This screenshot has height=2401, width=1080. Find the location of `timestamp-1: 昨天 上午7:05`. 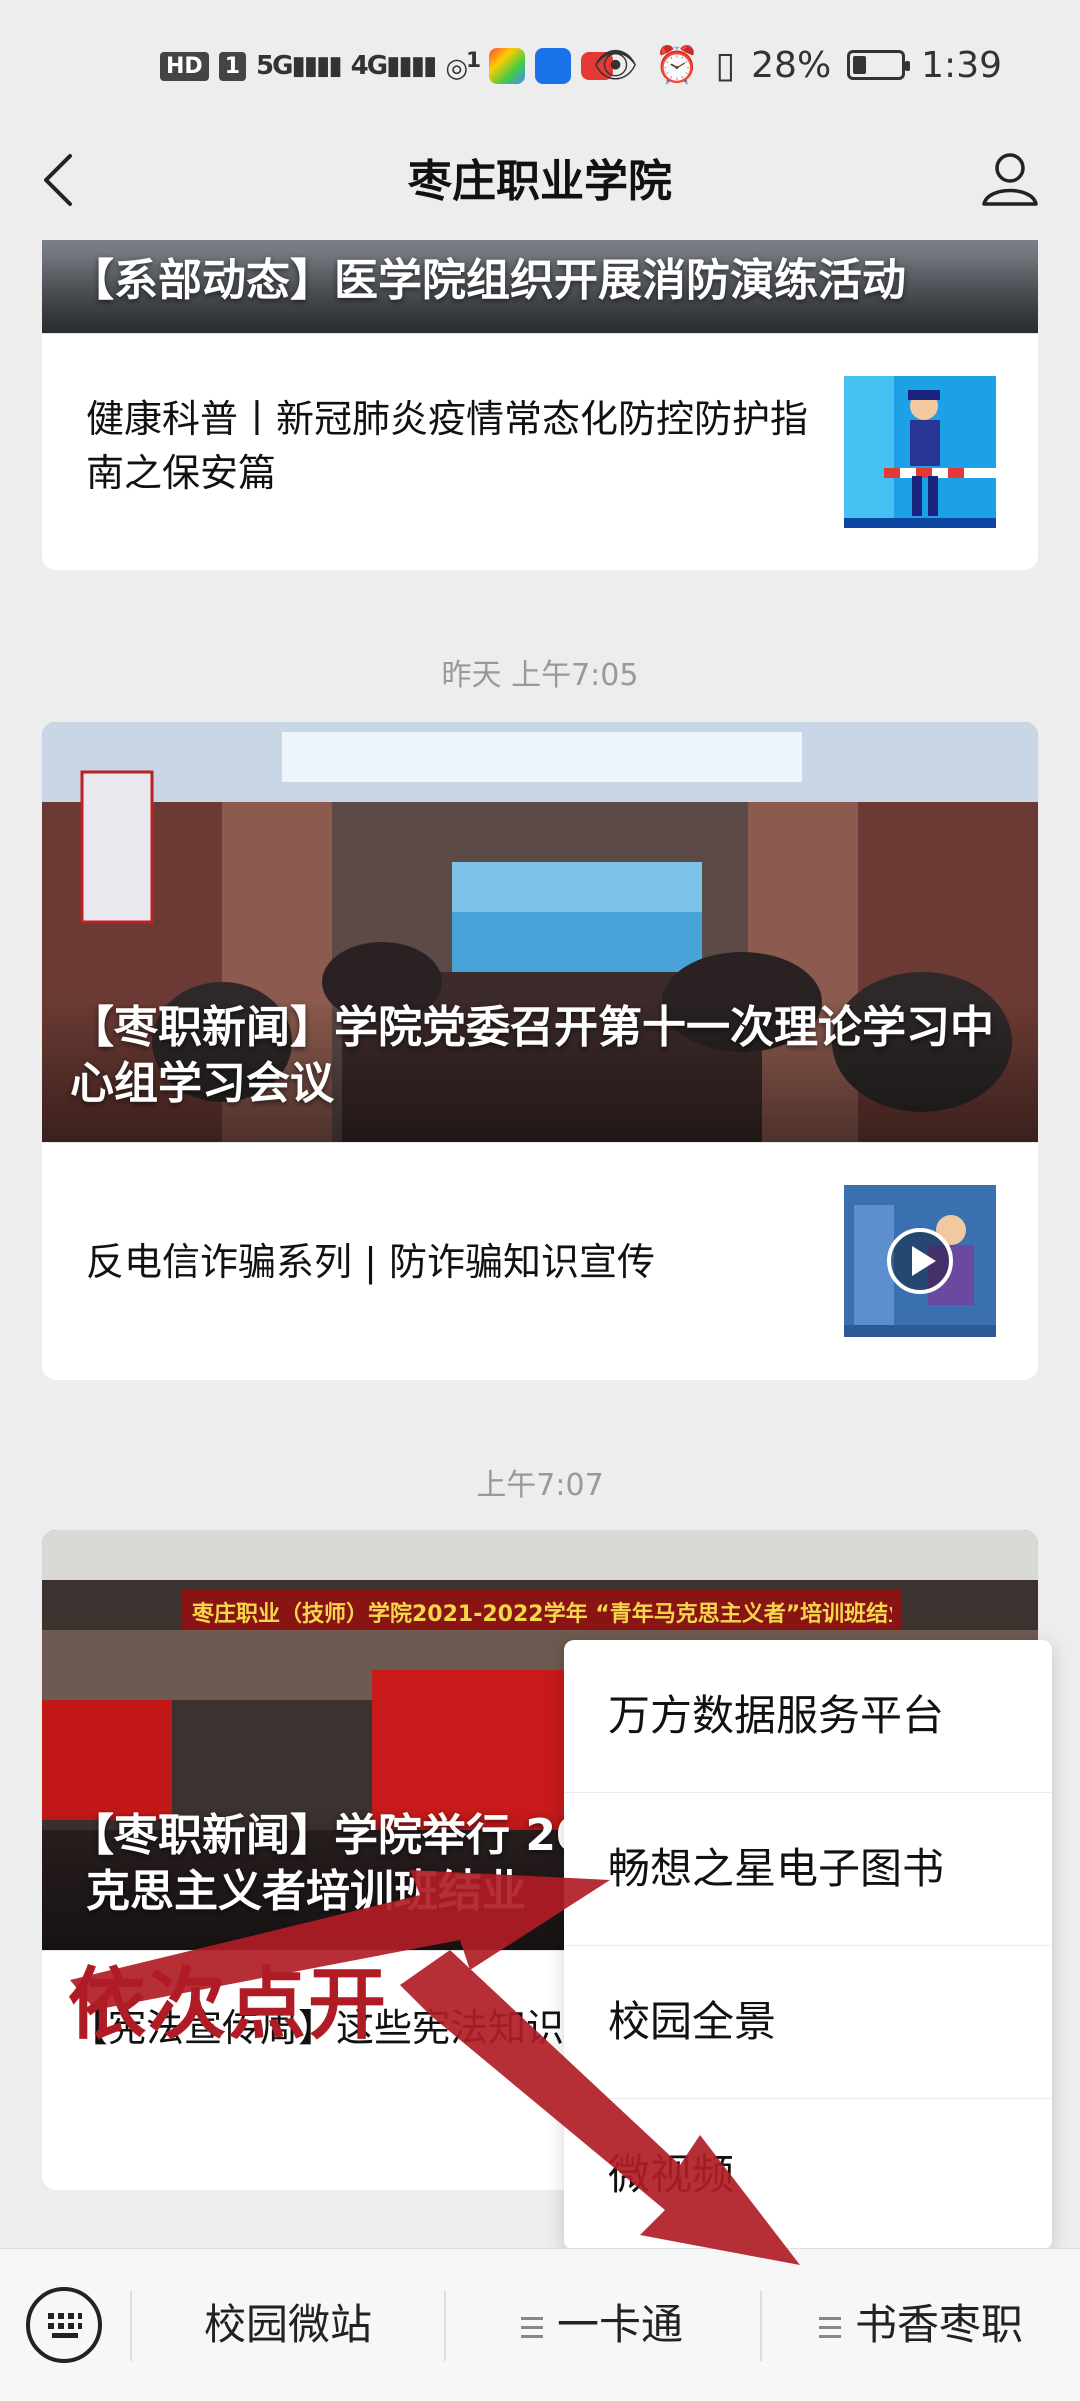

timestamp-1: 昨天 上午7:05 is located at coordinates (540, 675).